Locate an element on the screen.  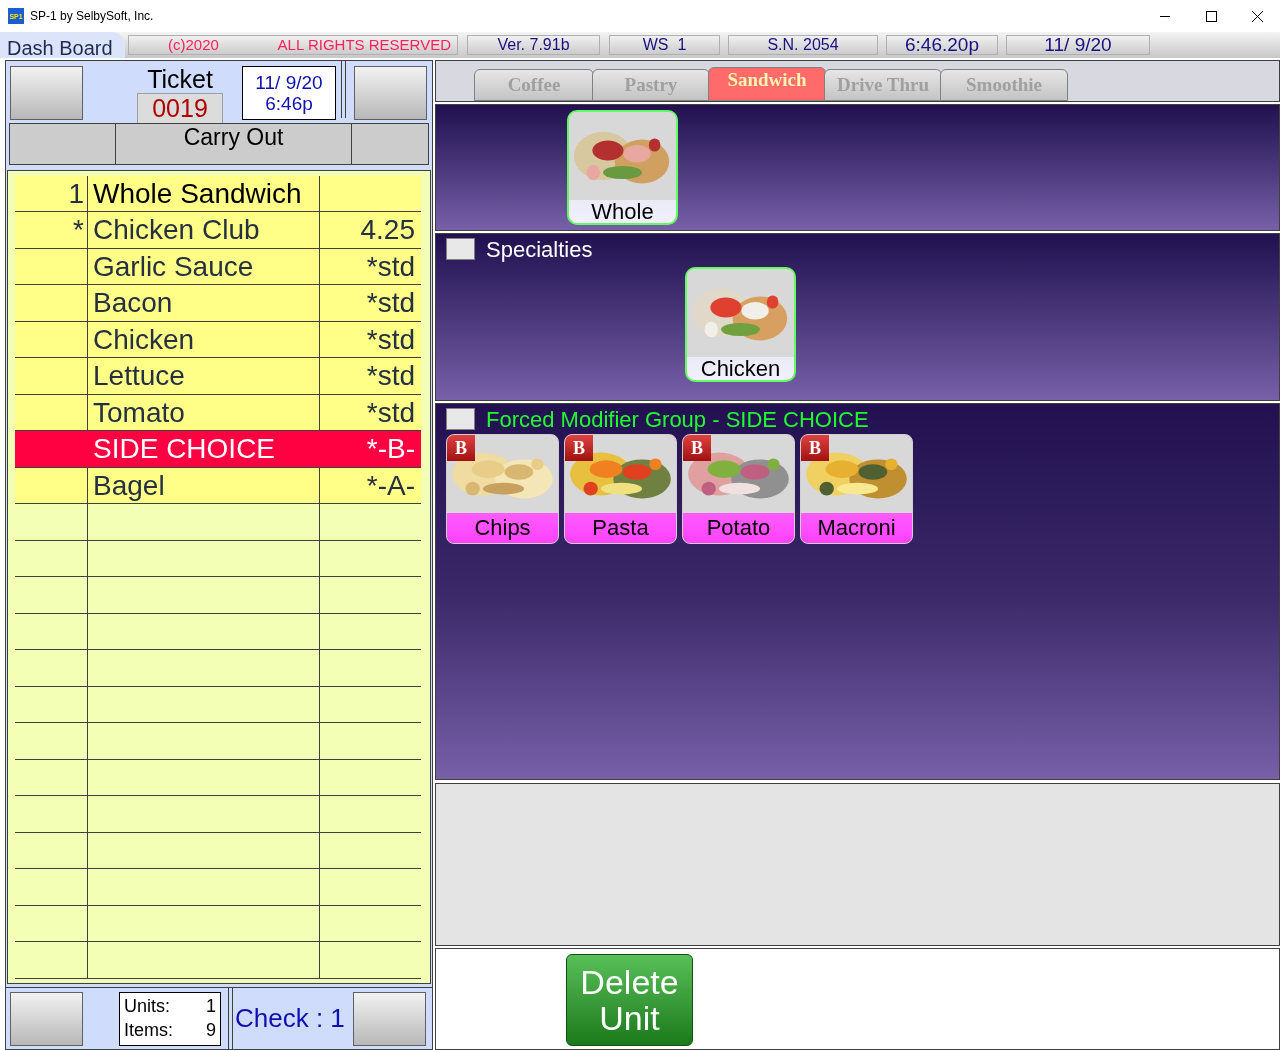
item-name: Lettuce is located at coordinates (139, 376).